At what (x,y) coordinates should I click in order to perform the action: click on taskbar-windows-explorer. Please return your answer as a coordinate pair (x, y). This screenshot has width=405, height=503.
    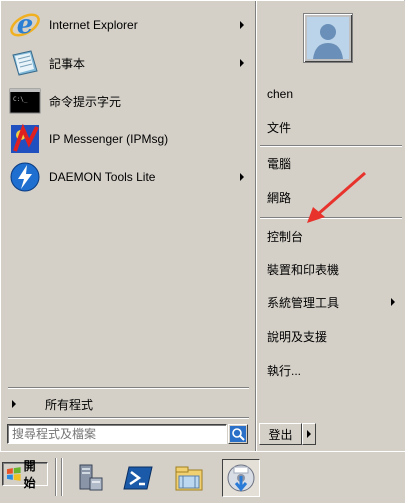
    Looking at the image, I should click on (189, 478).